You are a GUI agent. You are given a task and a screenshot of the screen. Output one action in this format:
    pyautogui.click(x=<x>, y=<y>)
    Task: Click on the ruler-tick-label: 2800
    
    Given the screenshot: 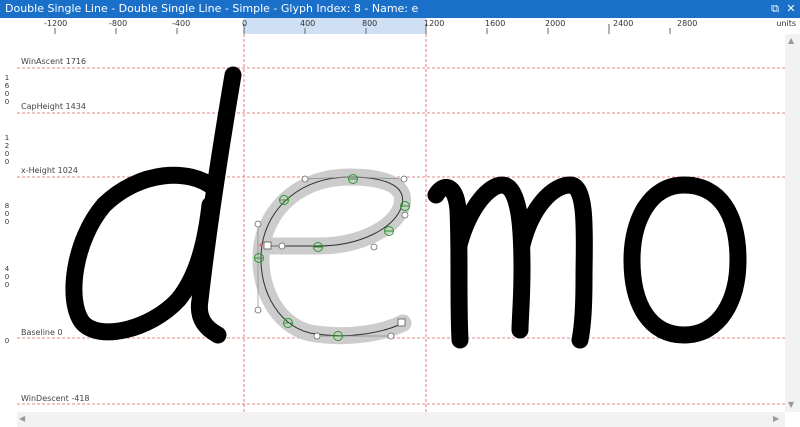 What is the action you would take?
    pyautogui.click(x=687, y=23)
    